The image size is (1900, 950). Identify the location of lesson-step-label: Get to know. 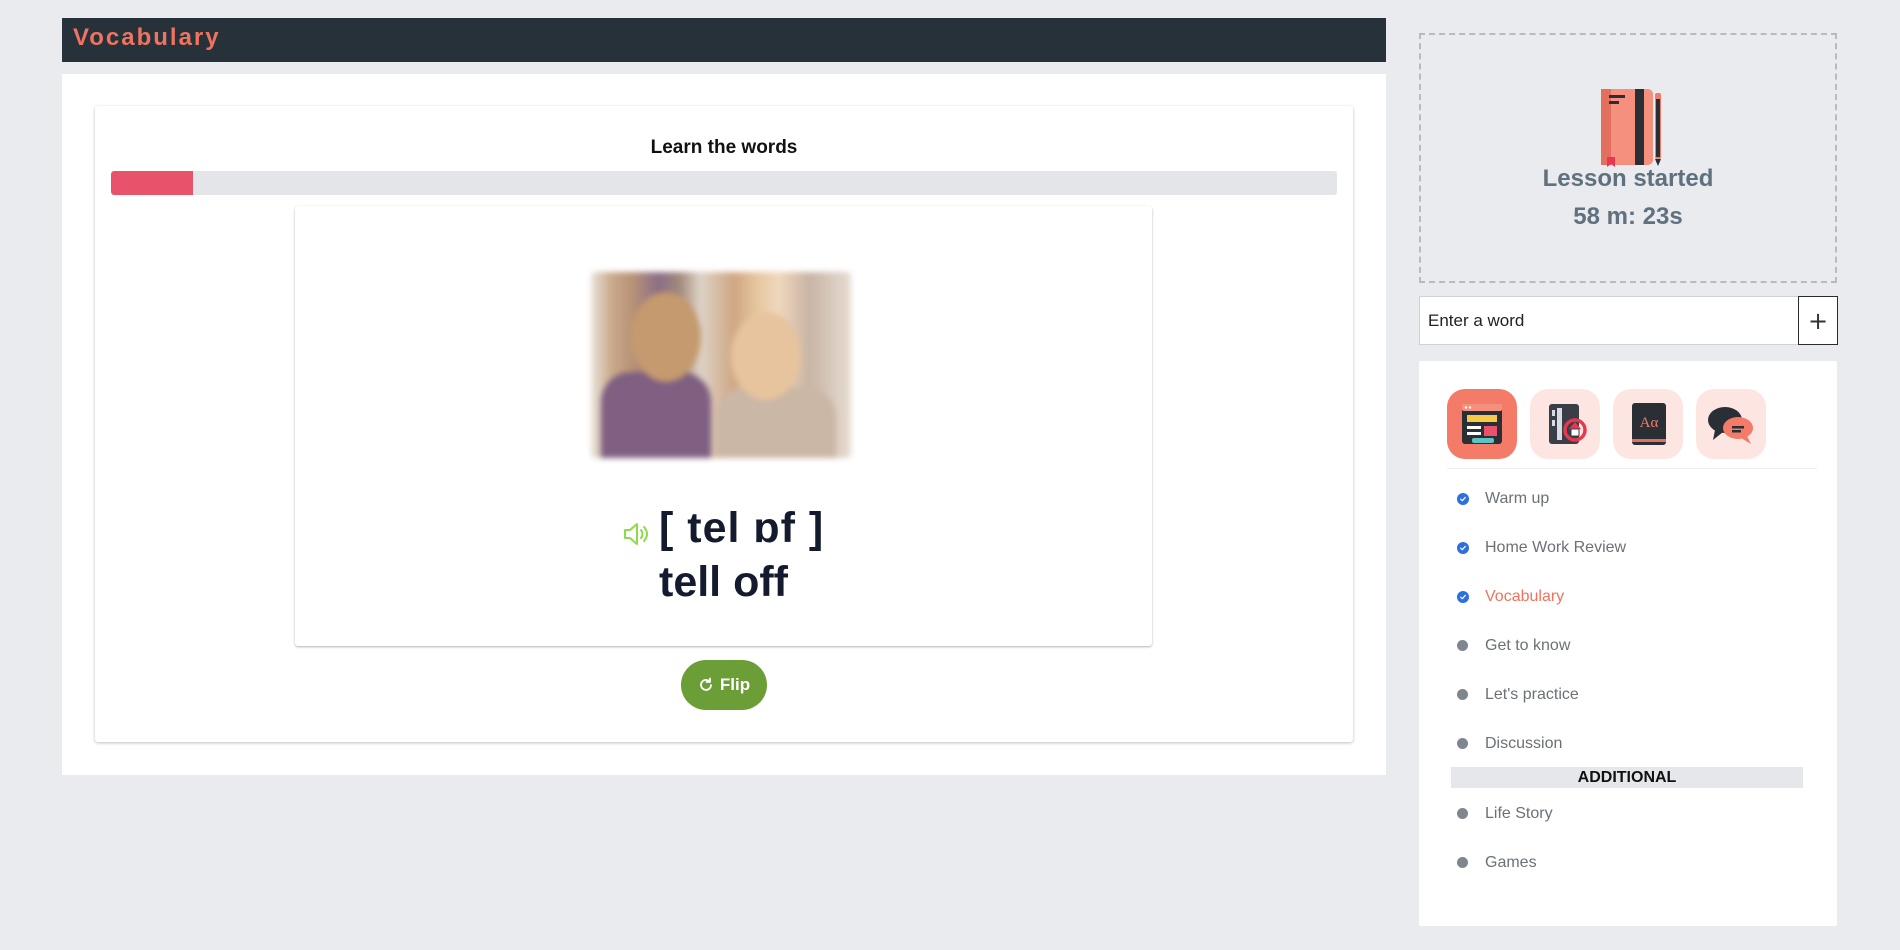
(1528, 645).